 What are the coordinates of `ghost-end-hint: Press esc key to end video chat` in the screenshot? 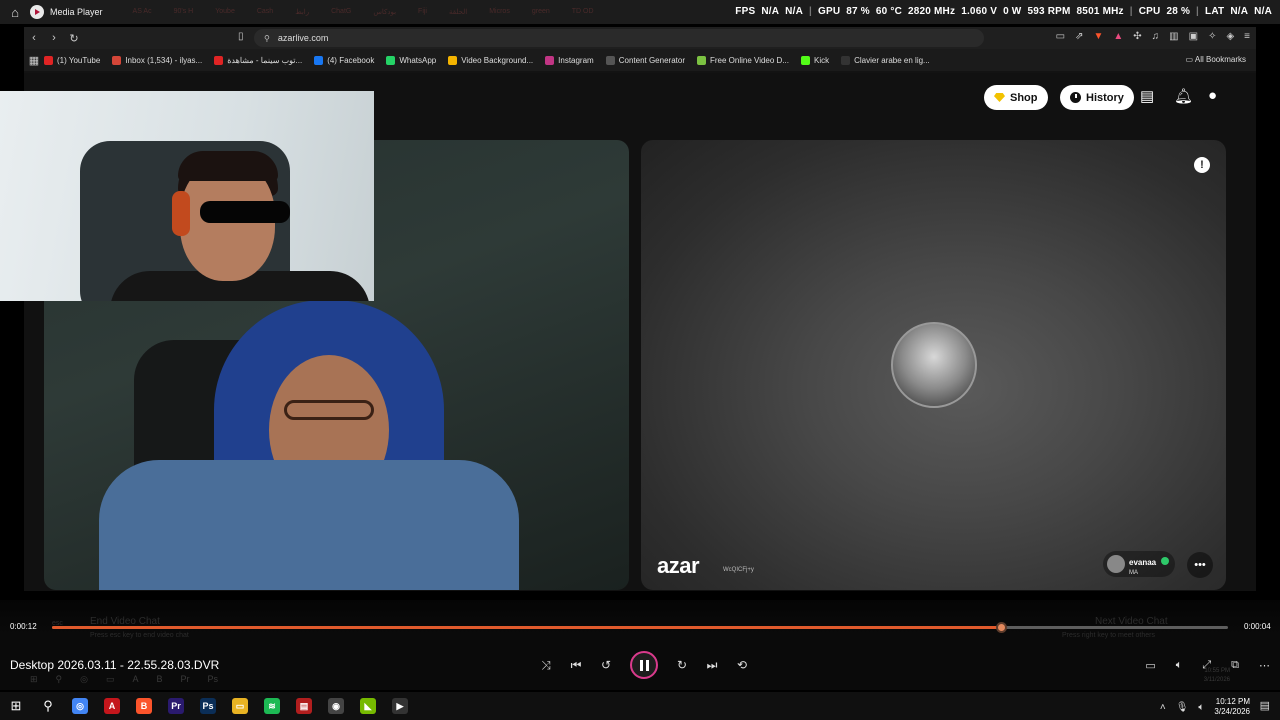 It's located at (139, 635).